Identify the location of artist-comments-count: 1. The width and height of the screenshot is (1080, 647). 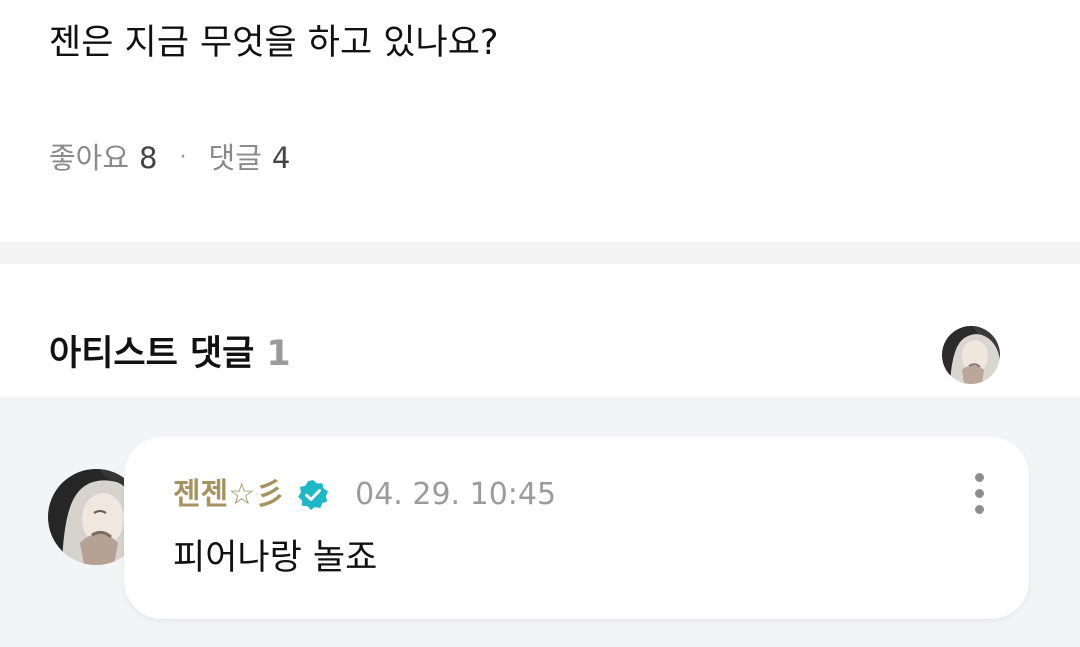
(278, 354).